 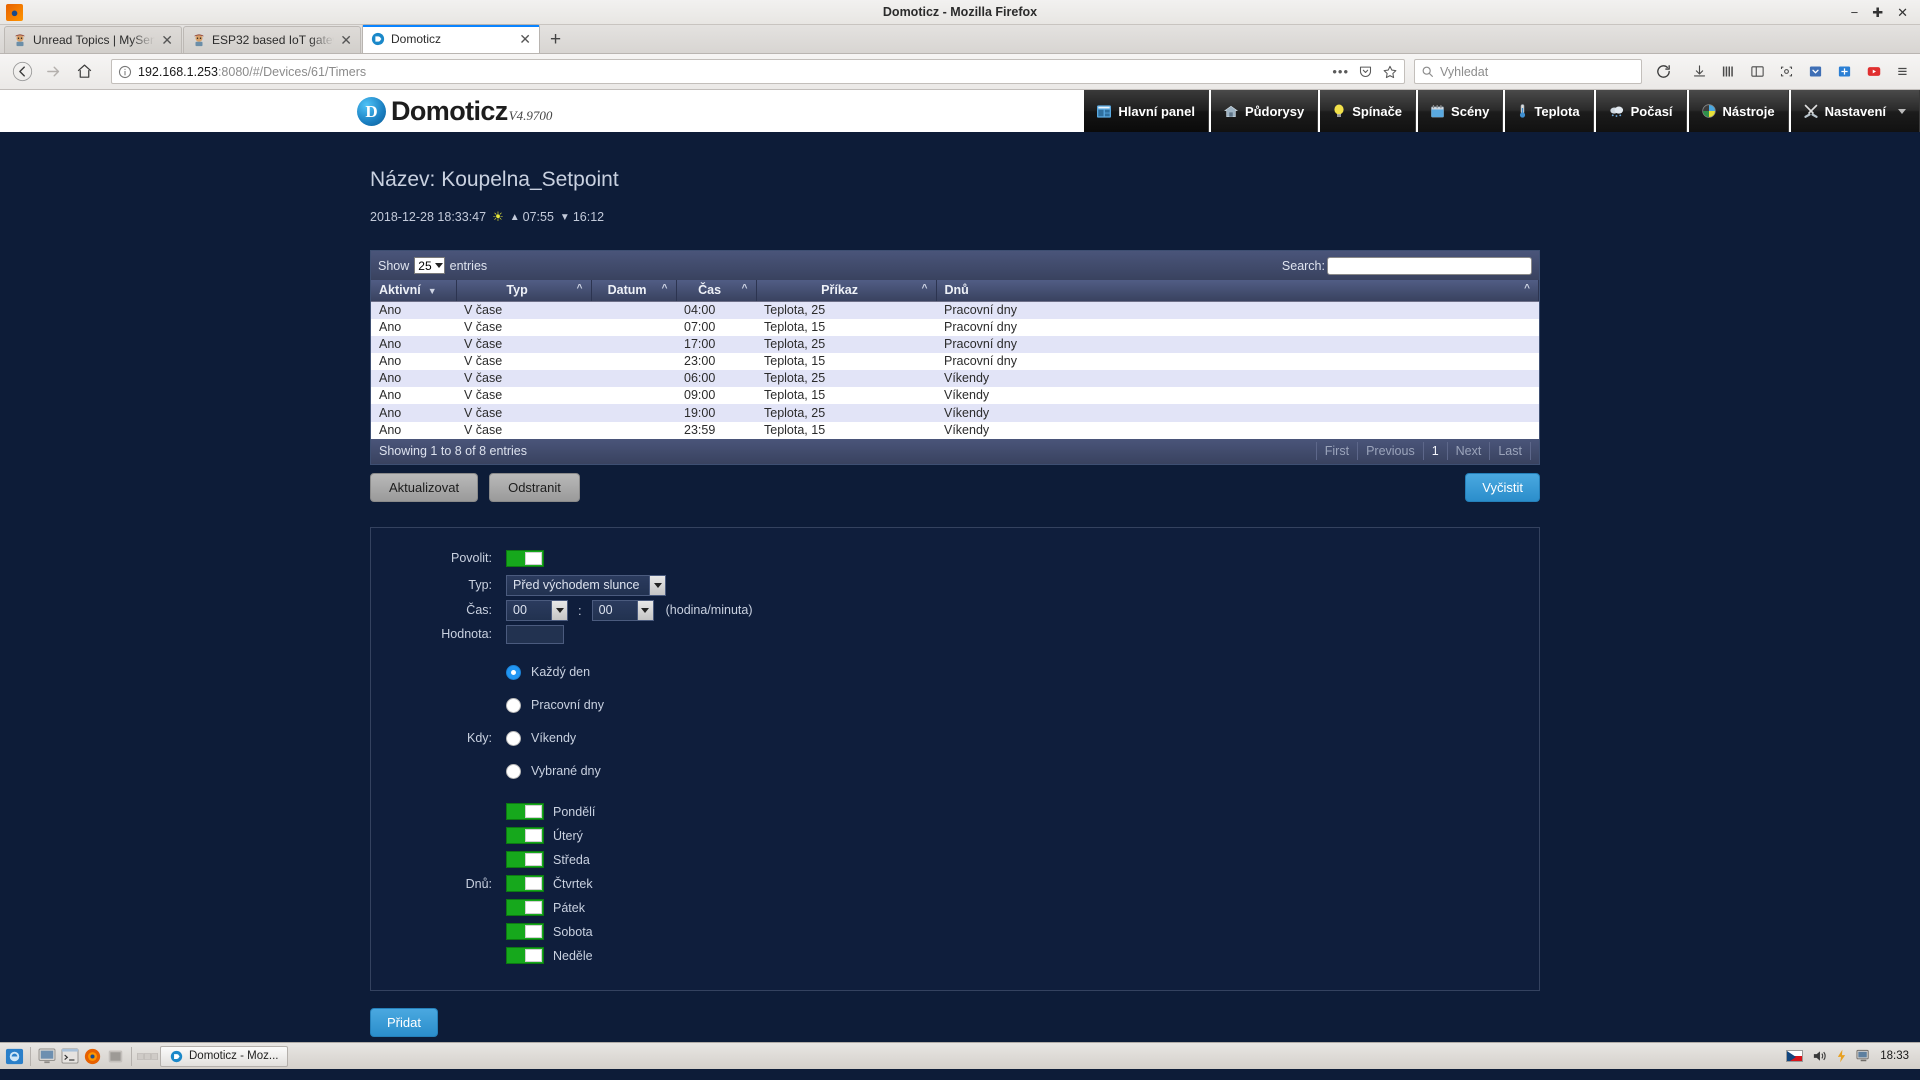 I want to click on screenshot-icon, so click(x=1786, y=71).